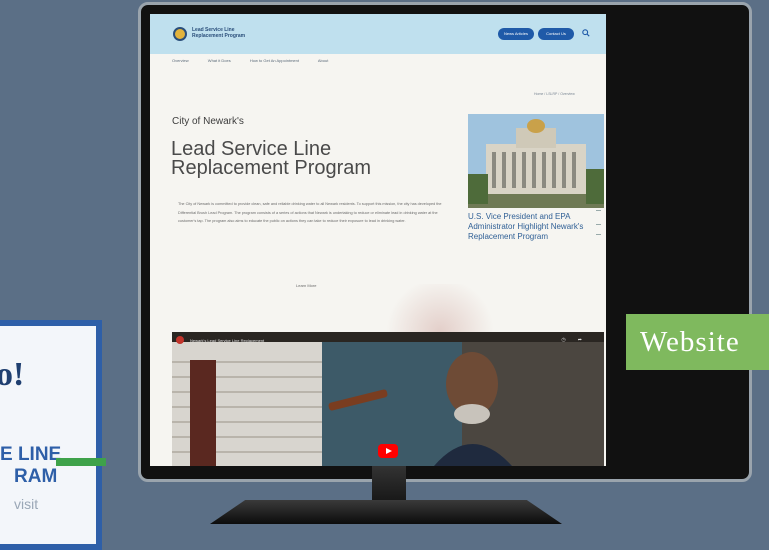 This screenshot has height=550, width=769. What do you see at coordinates (586, 33) in the screenshot?
I see `search-icon` at bounding box center [586, 33].